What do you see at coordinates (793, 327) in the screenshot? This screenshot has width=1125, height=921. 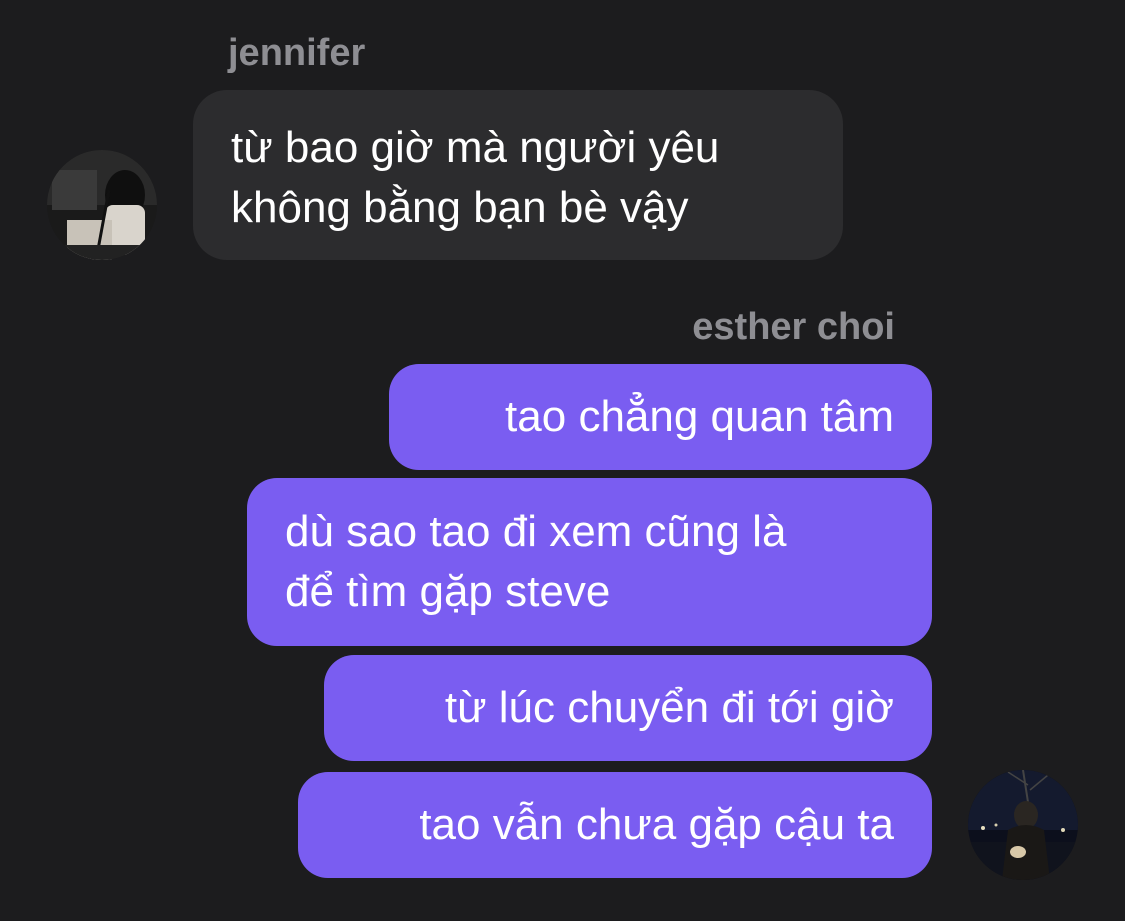 I see `sender-name-esther-choi: esther choi` at bounding box center [793, 327].